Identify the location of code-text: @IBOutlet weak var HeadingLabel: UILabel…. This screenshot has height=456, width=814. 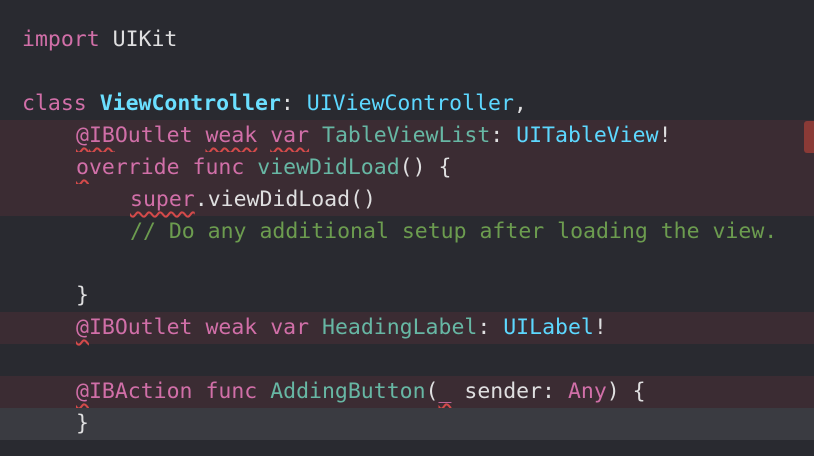
(341, 328).